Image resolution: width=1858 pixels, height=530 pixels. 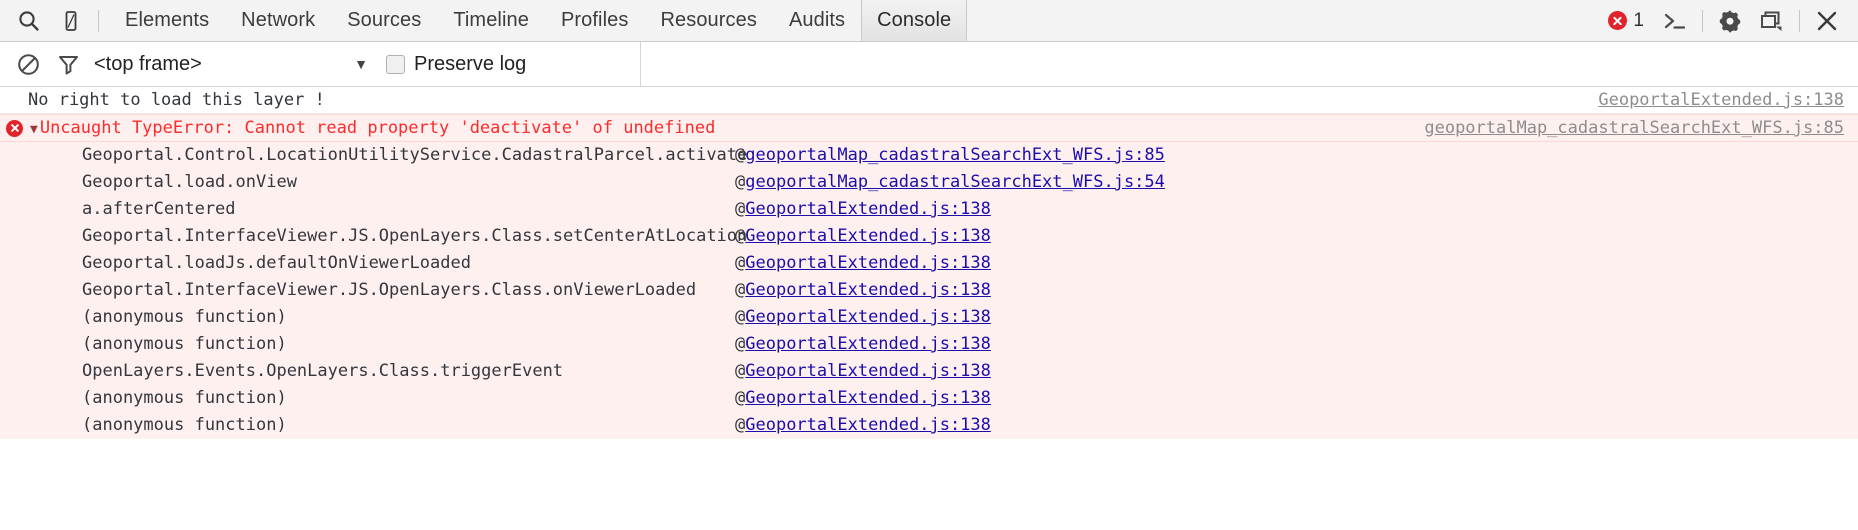 I want to click on console-message-text: No right to load this layer !, so click(x=176, y=100).